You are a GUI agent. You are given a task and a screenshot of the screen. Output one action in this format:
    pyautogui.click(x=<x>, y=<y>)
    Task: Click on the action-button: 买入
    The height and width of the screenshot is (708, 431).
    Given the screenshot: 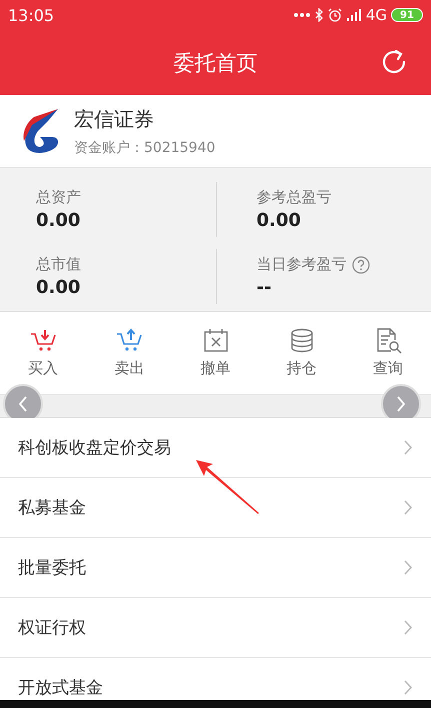 What is the action you would take?
    pyautogui.click(x=43, y=353)
    